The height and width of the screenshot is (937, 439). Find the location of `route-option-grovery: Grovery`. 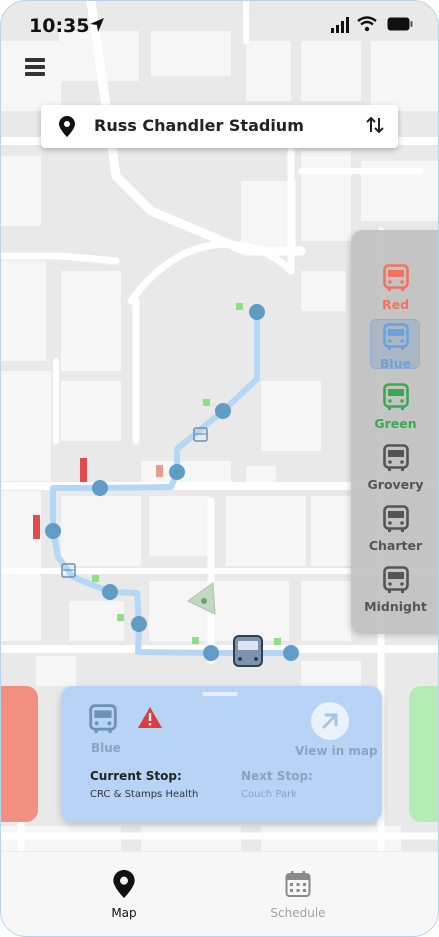

route-option-grovery: Grovery is located at coordinates (394, 468).